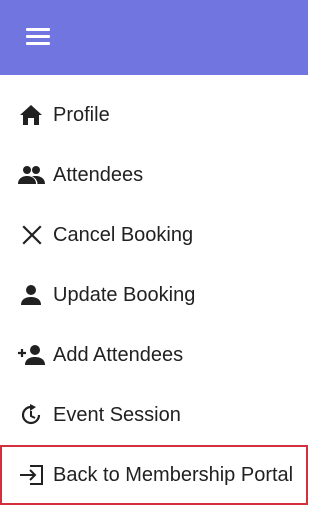 The image size is (320, 509). Describe the element at coordinates (31, 415) in the screenshot. I see `history-icon` at that location.